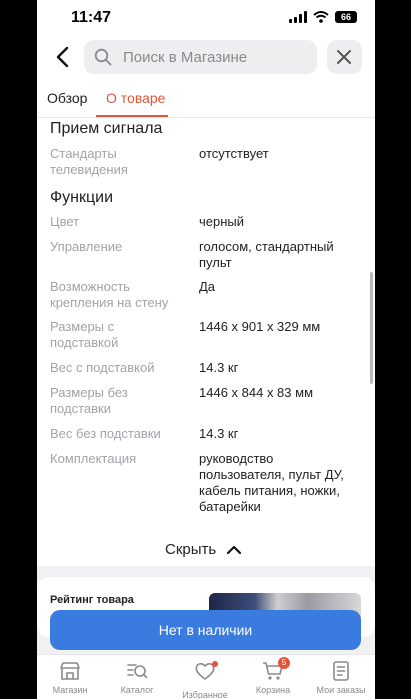 This screenshot has height=699, width=411. What do you see at coordinates (102, 367) in the screenshot?
I see `spec-key: Вес с подставкой` at bounding box center [102, 367].